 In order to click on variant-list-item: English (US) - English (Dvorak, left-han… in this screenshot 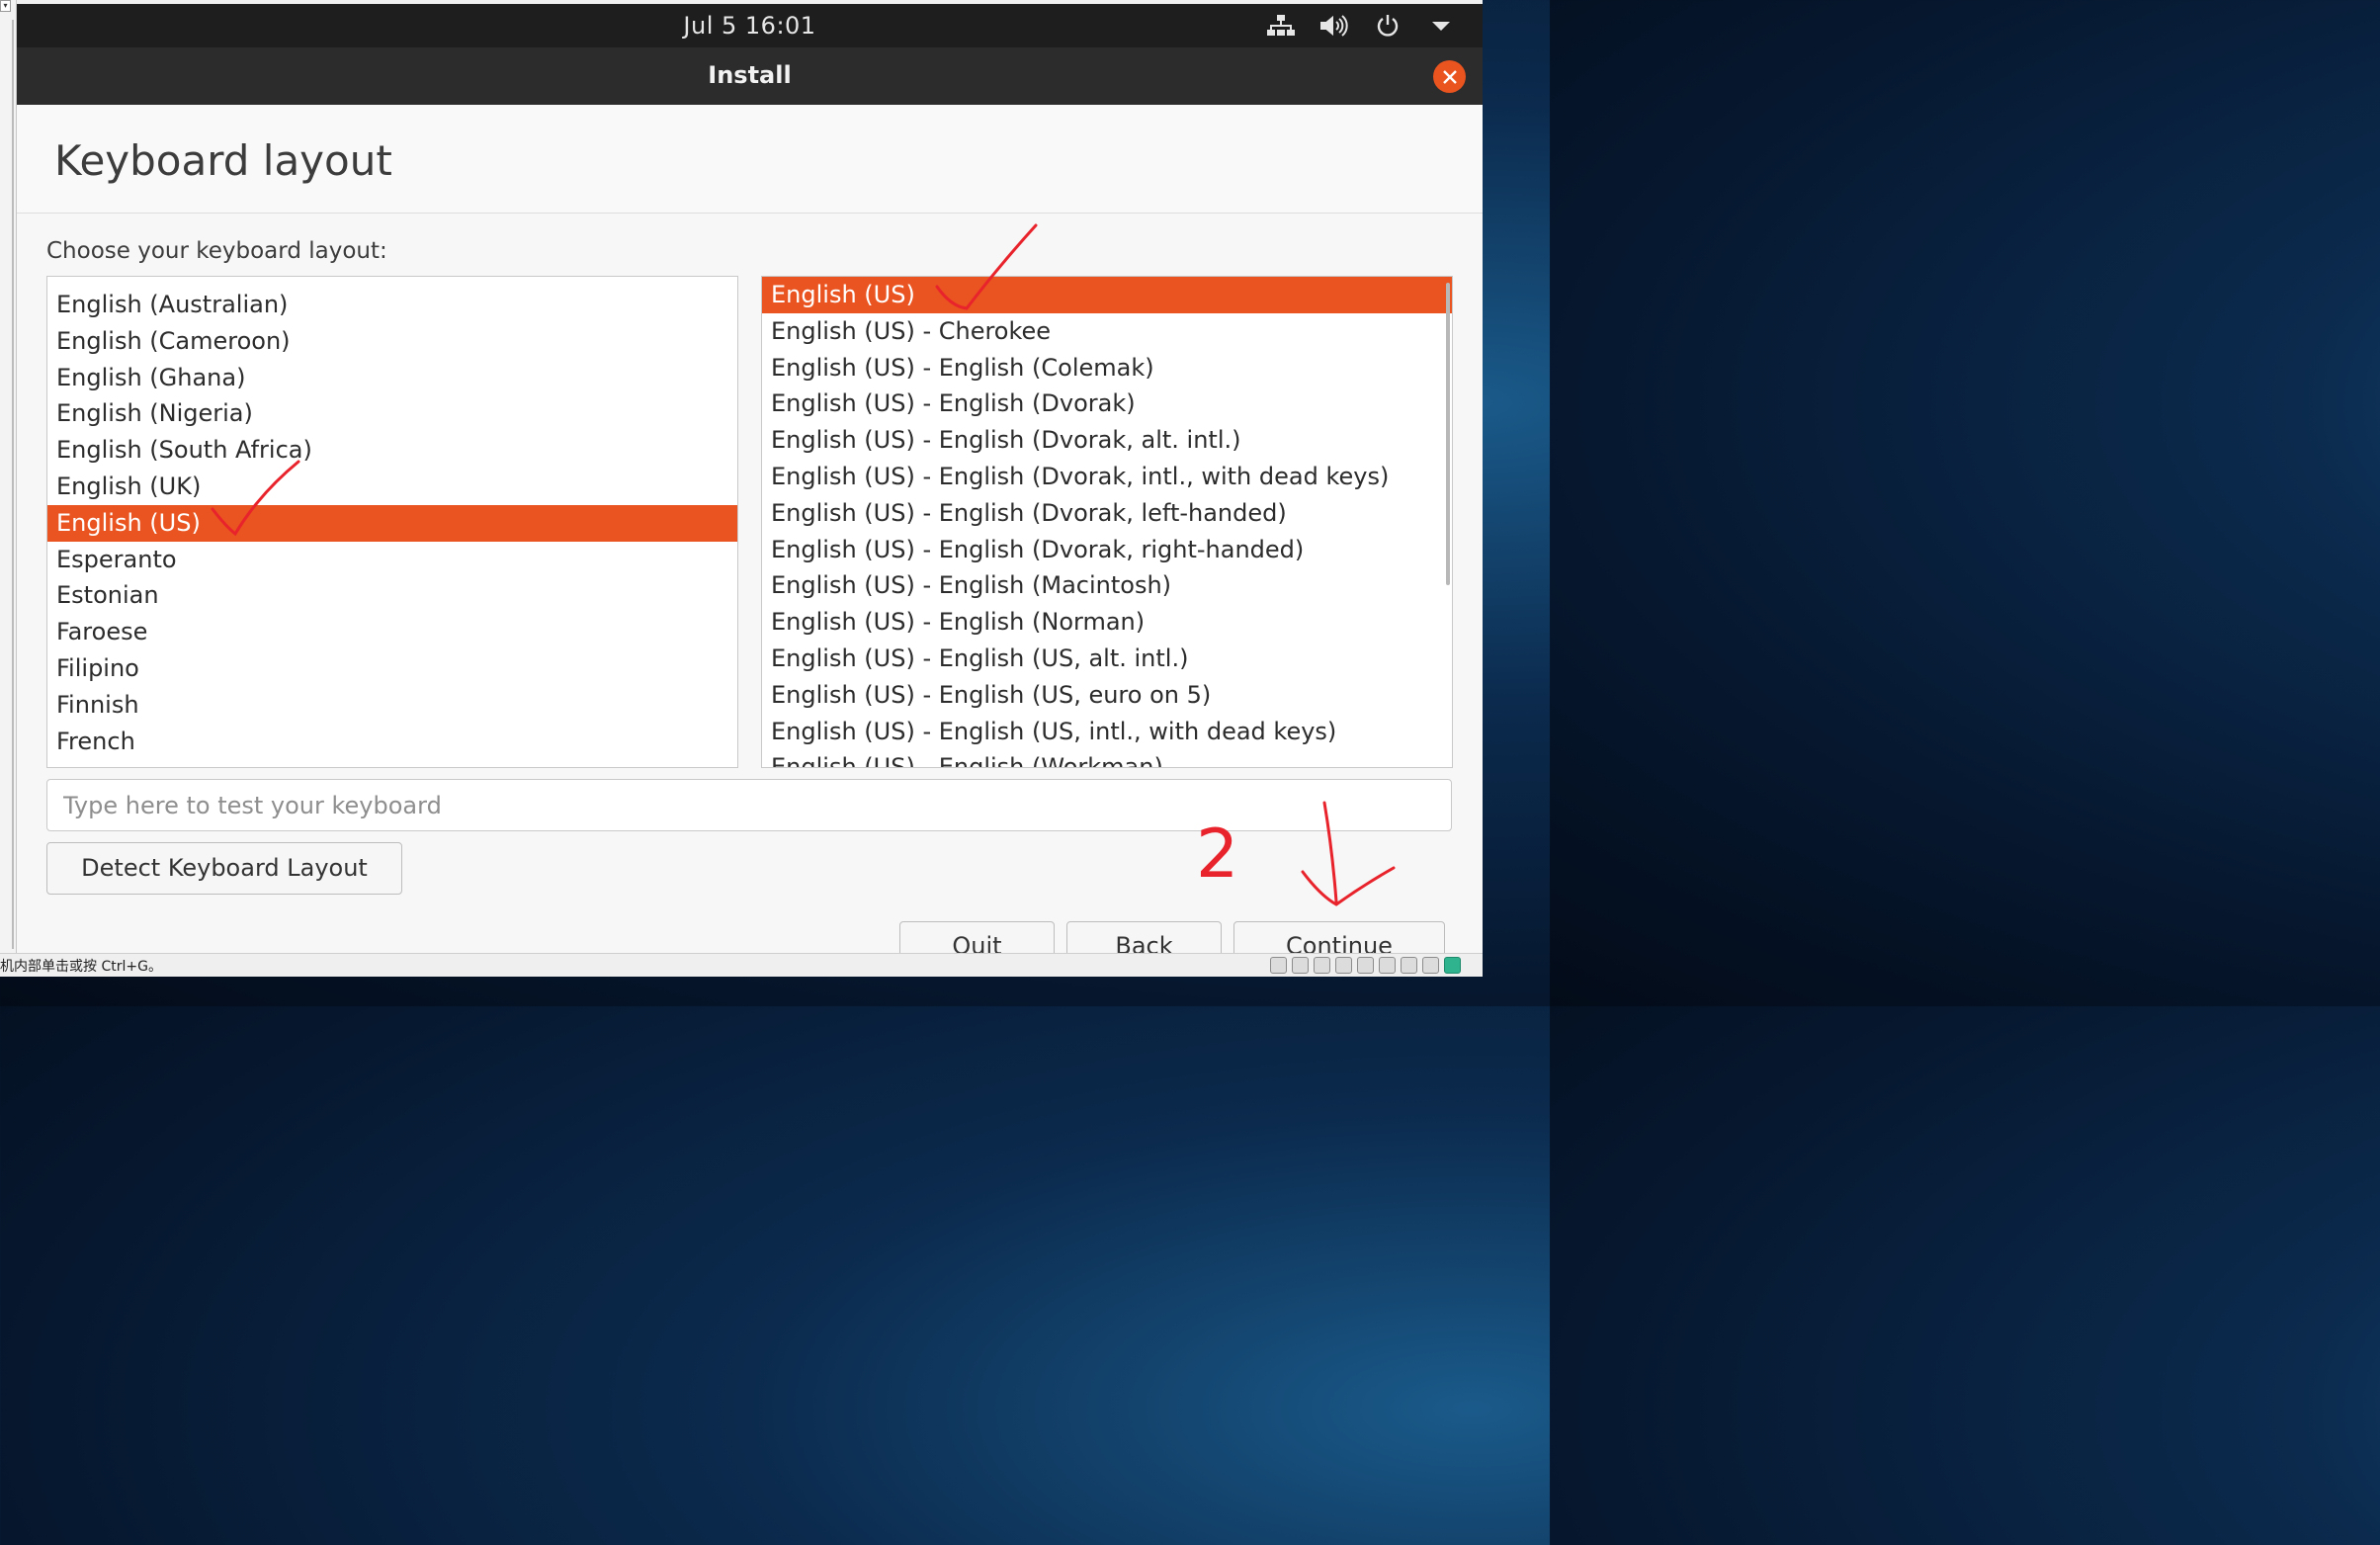, I will do `click(1107, 513)`.